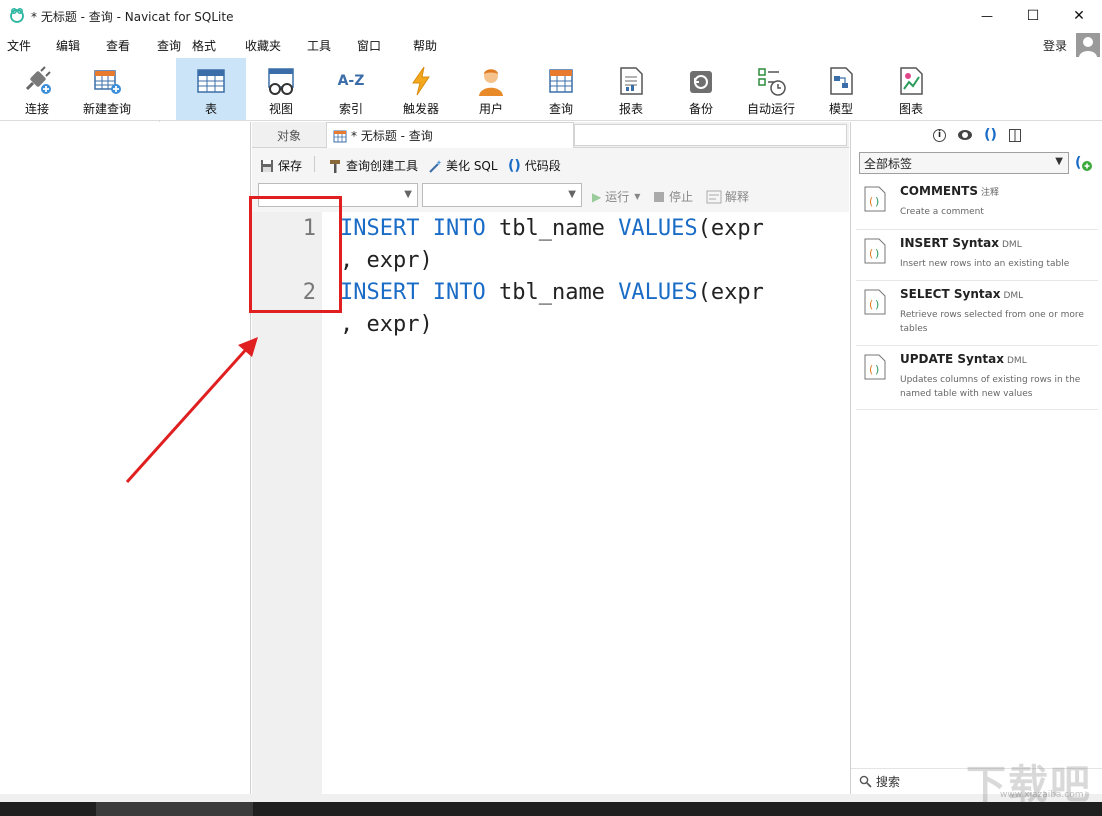 The height and width of the screenshot is (816, 1102). Describe the element at coordinates (1042, 795) in the screenshot. I see `watermark-url: www.xiazaiba.com` at that location.